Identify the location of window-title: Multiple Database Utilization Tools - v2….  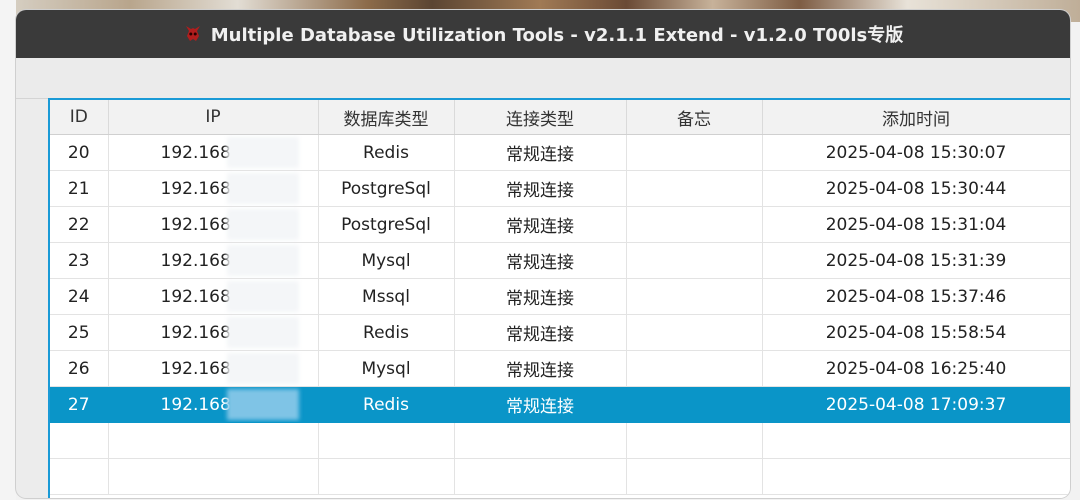
(557, 35).